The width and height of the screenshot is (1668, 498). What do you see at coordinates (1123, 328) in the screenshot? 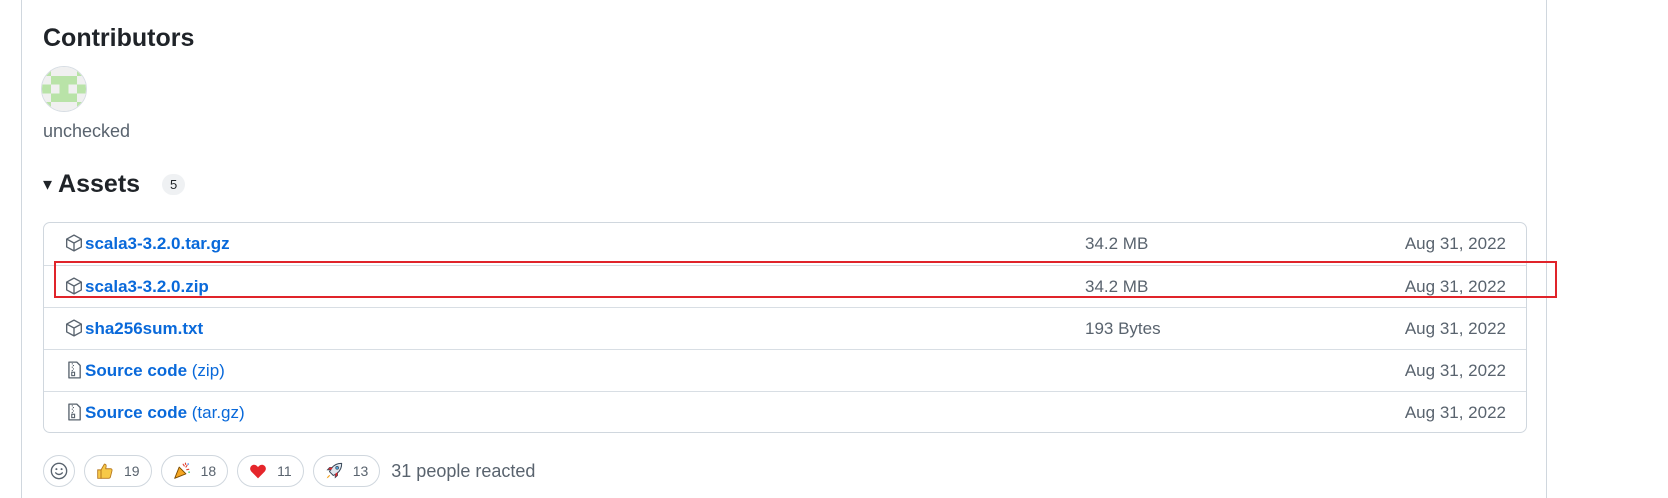
I see `asset-size: 193 Bytes` at bounding box center [1123, 328].